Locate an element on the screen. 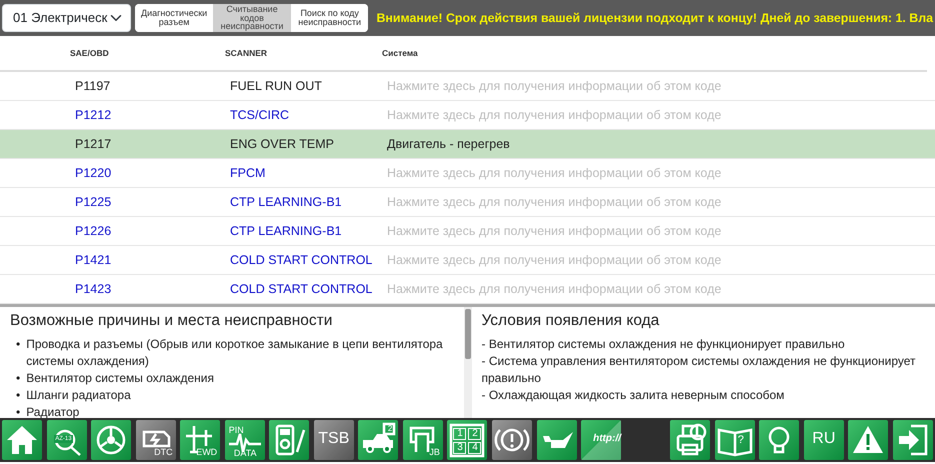 The image size is (935, 464). column-header: SAE/OBD is located at coordinates (89, 53).